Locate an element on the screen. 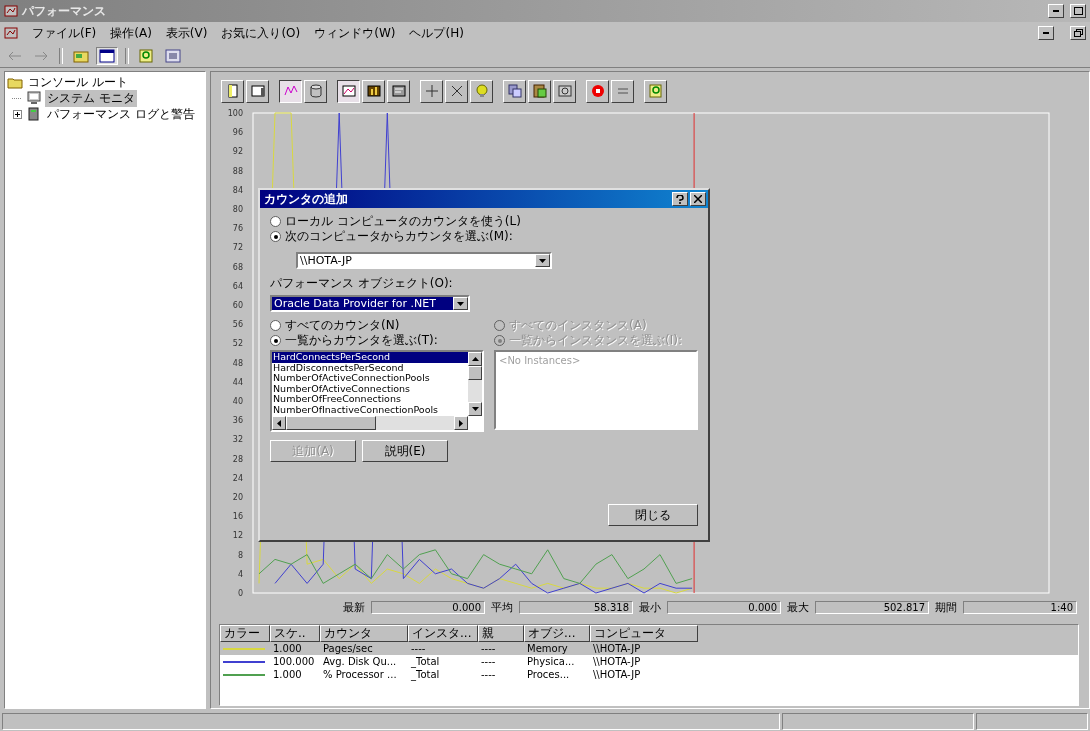 Image resolution: width=1090 pixels, height=731 pixels. radio-label: 一覧からカウンタを選ぶ(T): is located at coordinates (361, 340).